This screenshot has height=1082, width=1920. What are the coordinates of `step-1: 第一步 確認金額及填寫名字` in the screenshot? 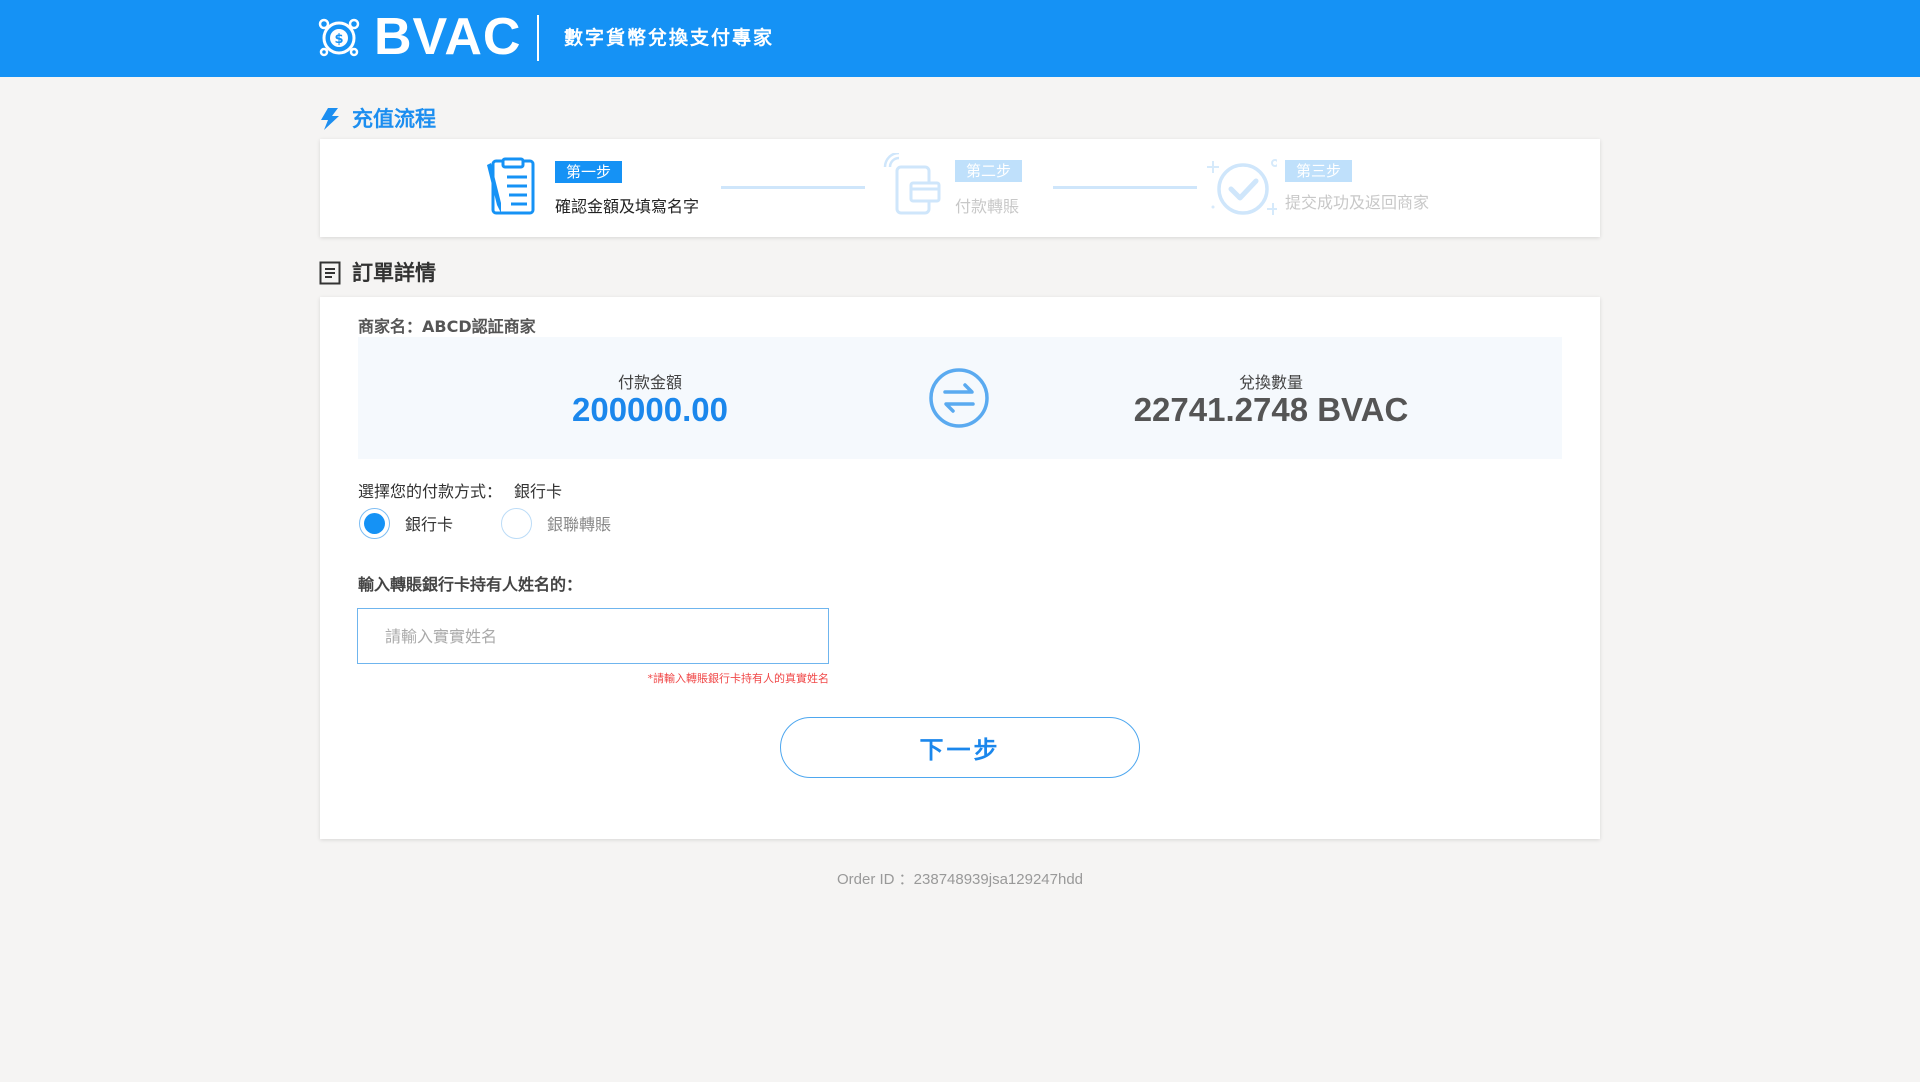 It's located at (605, 188).